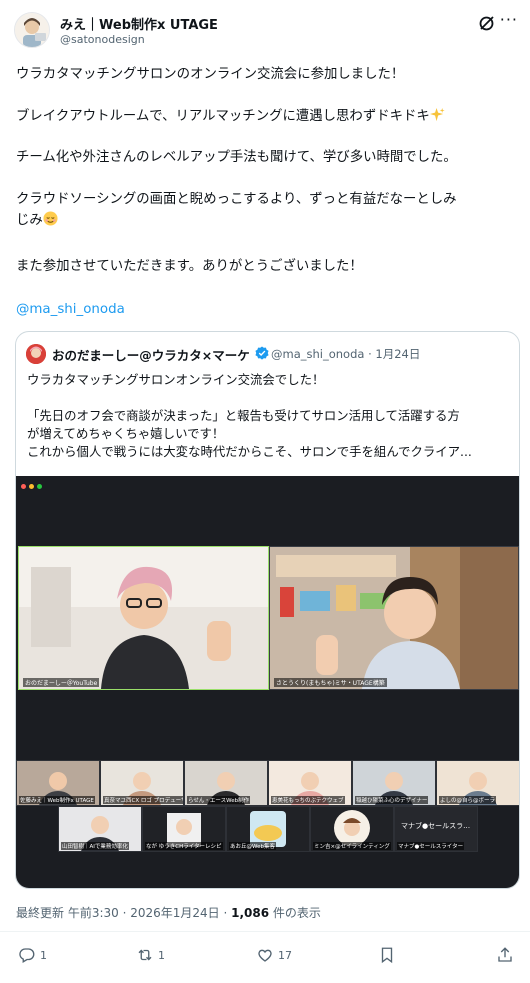 The image size is (530, 983). I want to click on participant-name: なが ゆうきCHライターレシピ, so click(184, 846).